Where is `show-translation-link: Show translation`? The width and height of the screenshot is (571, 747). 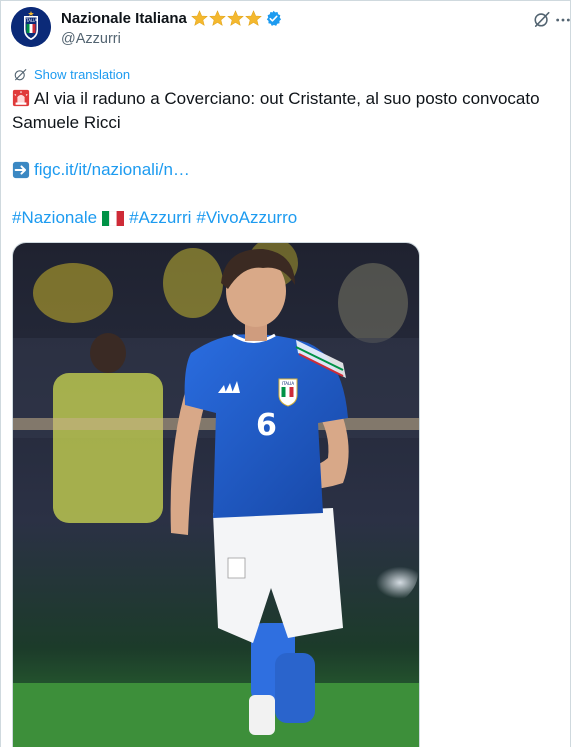
show-translation-link: Show translation is located at coordinates (82, 74).